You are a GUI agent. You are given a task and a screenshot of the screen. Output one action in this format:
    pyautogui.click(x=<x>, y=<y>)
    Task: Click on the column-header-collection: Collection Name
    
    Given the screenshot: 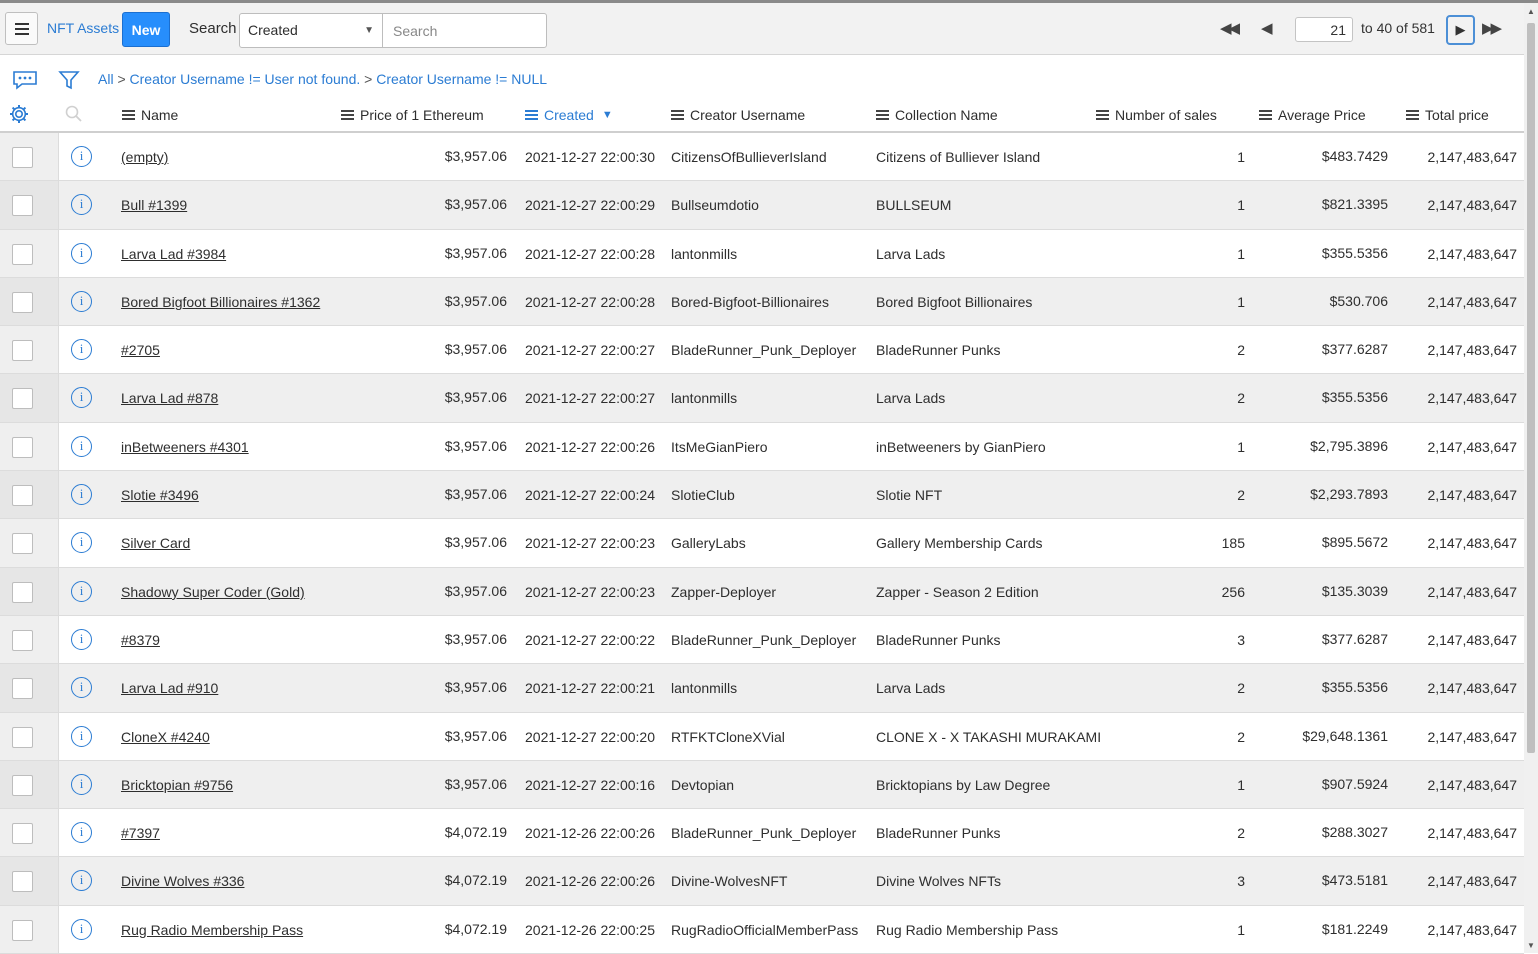 What is the action you would take?
    pyautogui.click(x=937, y=115)
    